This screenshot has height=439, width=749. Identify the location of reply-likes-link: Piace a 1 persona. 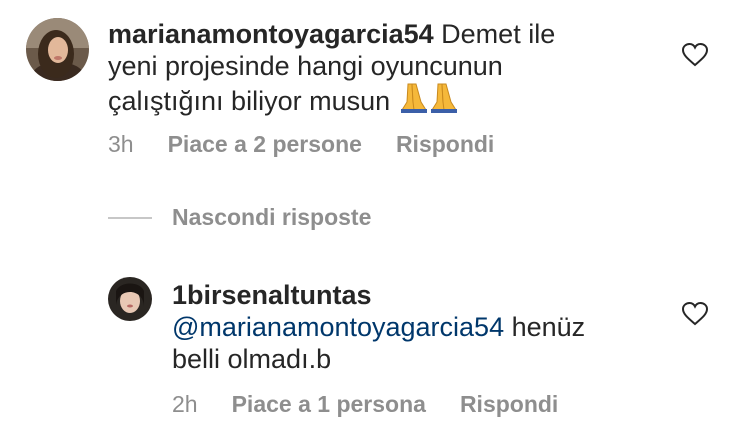
(329, 404).